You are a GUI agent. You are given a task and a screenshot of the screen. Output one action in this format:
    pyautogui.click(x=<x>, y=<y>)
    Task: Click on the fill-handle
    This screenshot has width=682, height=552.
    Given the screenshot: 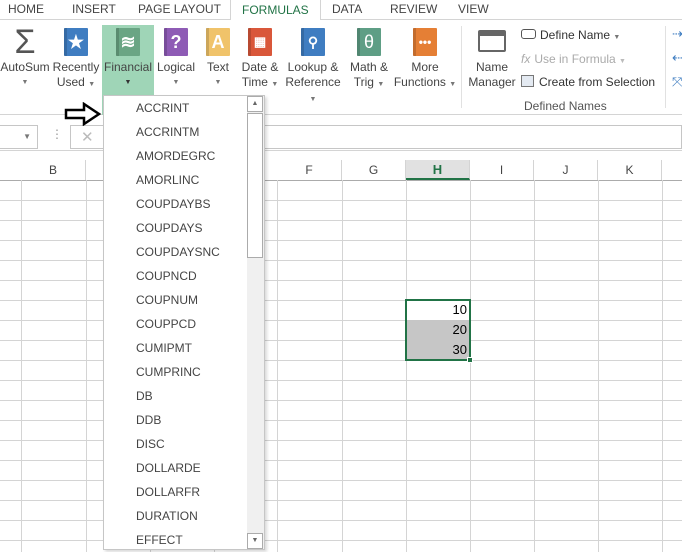 What is the action you would take?
    pyautogui.click(x=470, y=360)
    